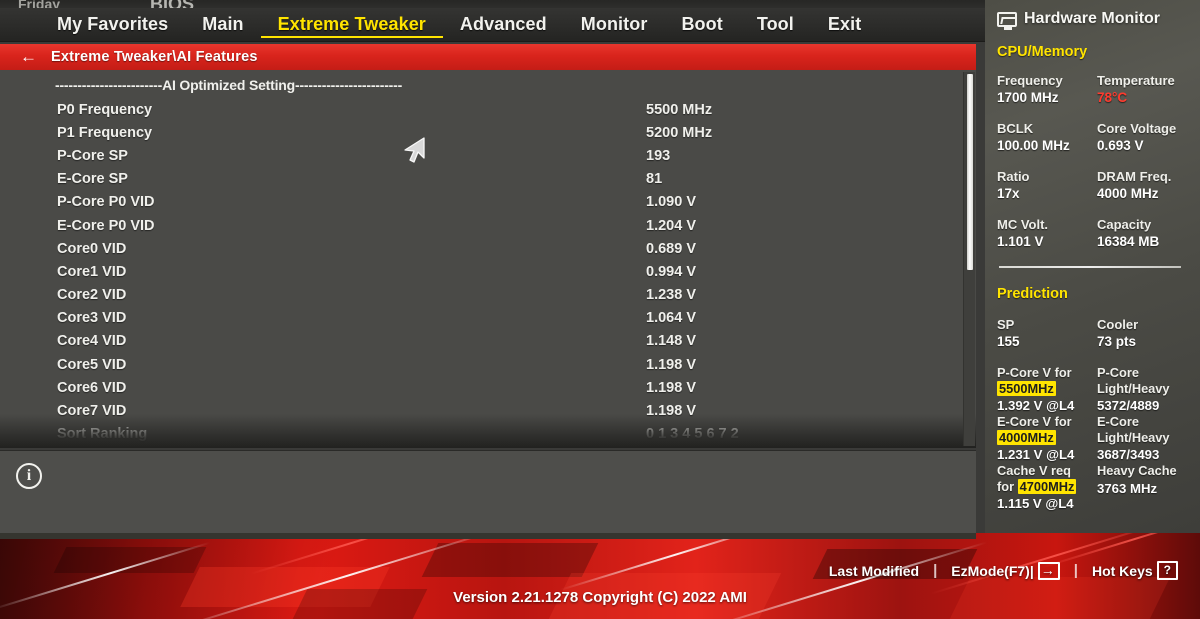  Describe the element at coordinates (154, 57) in the screenshot. I see `breadcrumb-path: Extreme Tweaker\AI Features` at that location.